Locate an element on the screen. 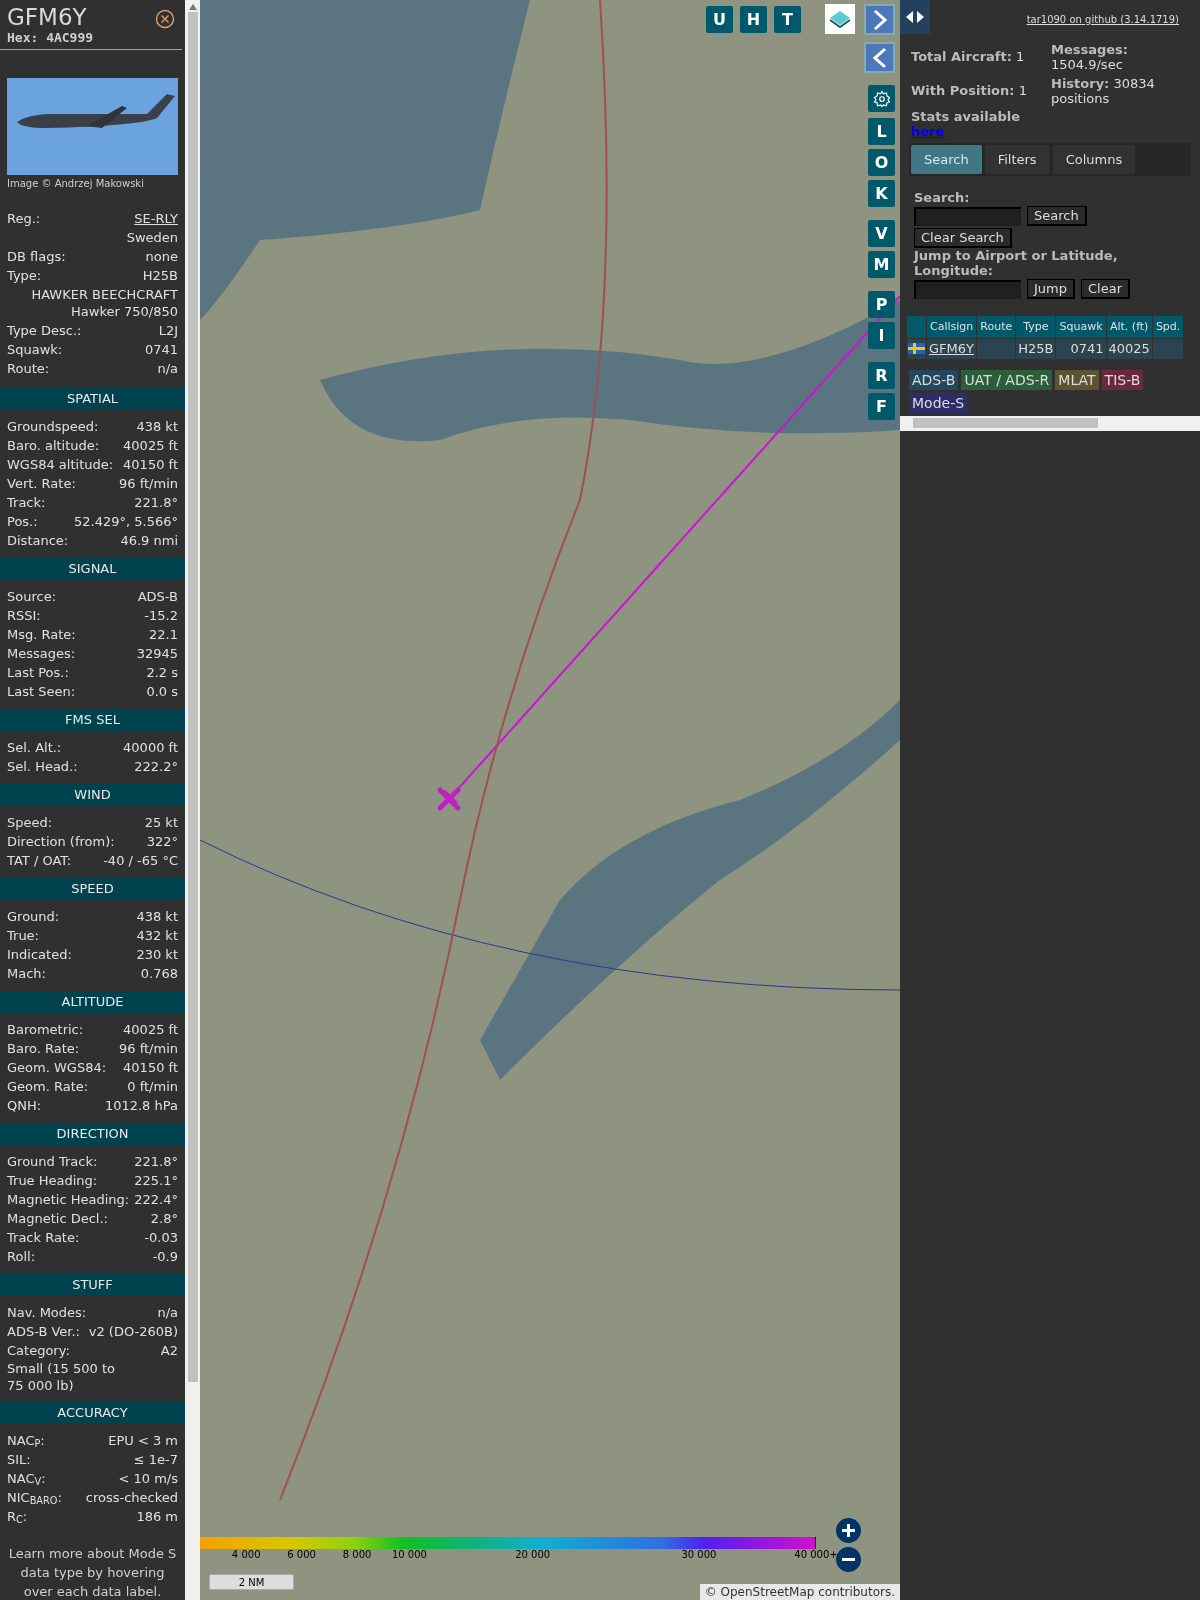  section-header: DIRECTION is located at coordinates (92, 1134).